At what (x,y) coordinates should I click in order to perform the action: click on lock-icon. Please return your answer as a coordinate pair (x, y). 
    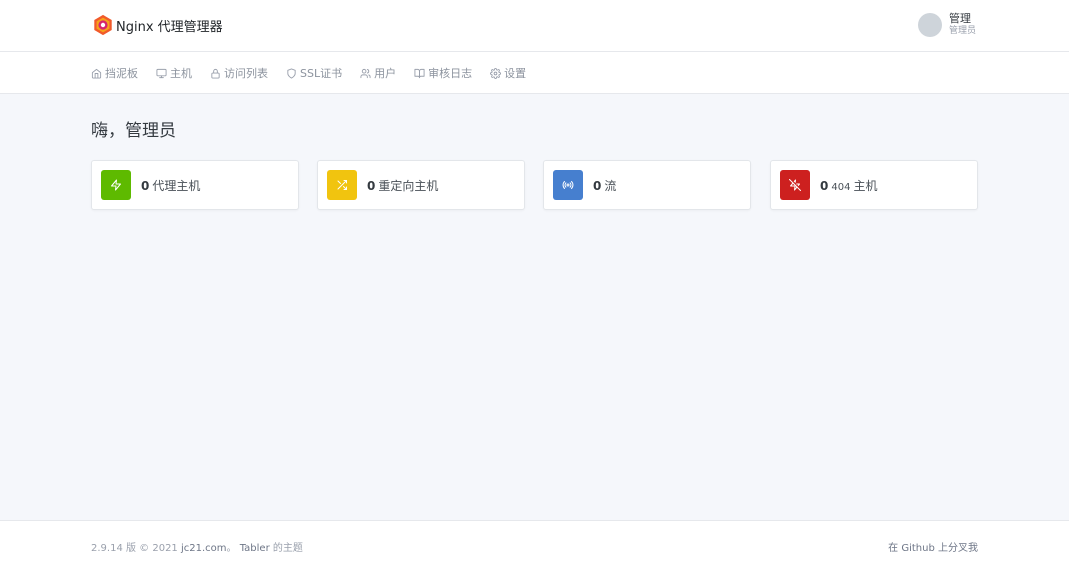
    Looking at the image, I should click on (215, 73).